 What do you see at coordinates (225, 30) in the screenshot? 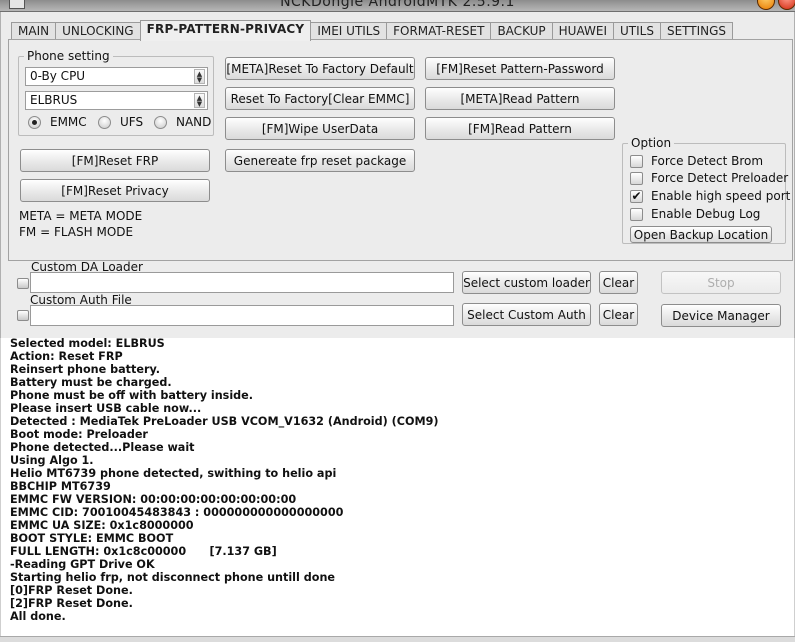
I see `tab-frp-pattern-privacy: FRP-PATTERN-PRIVACY` at bounding box center [225, 30].